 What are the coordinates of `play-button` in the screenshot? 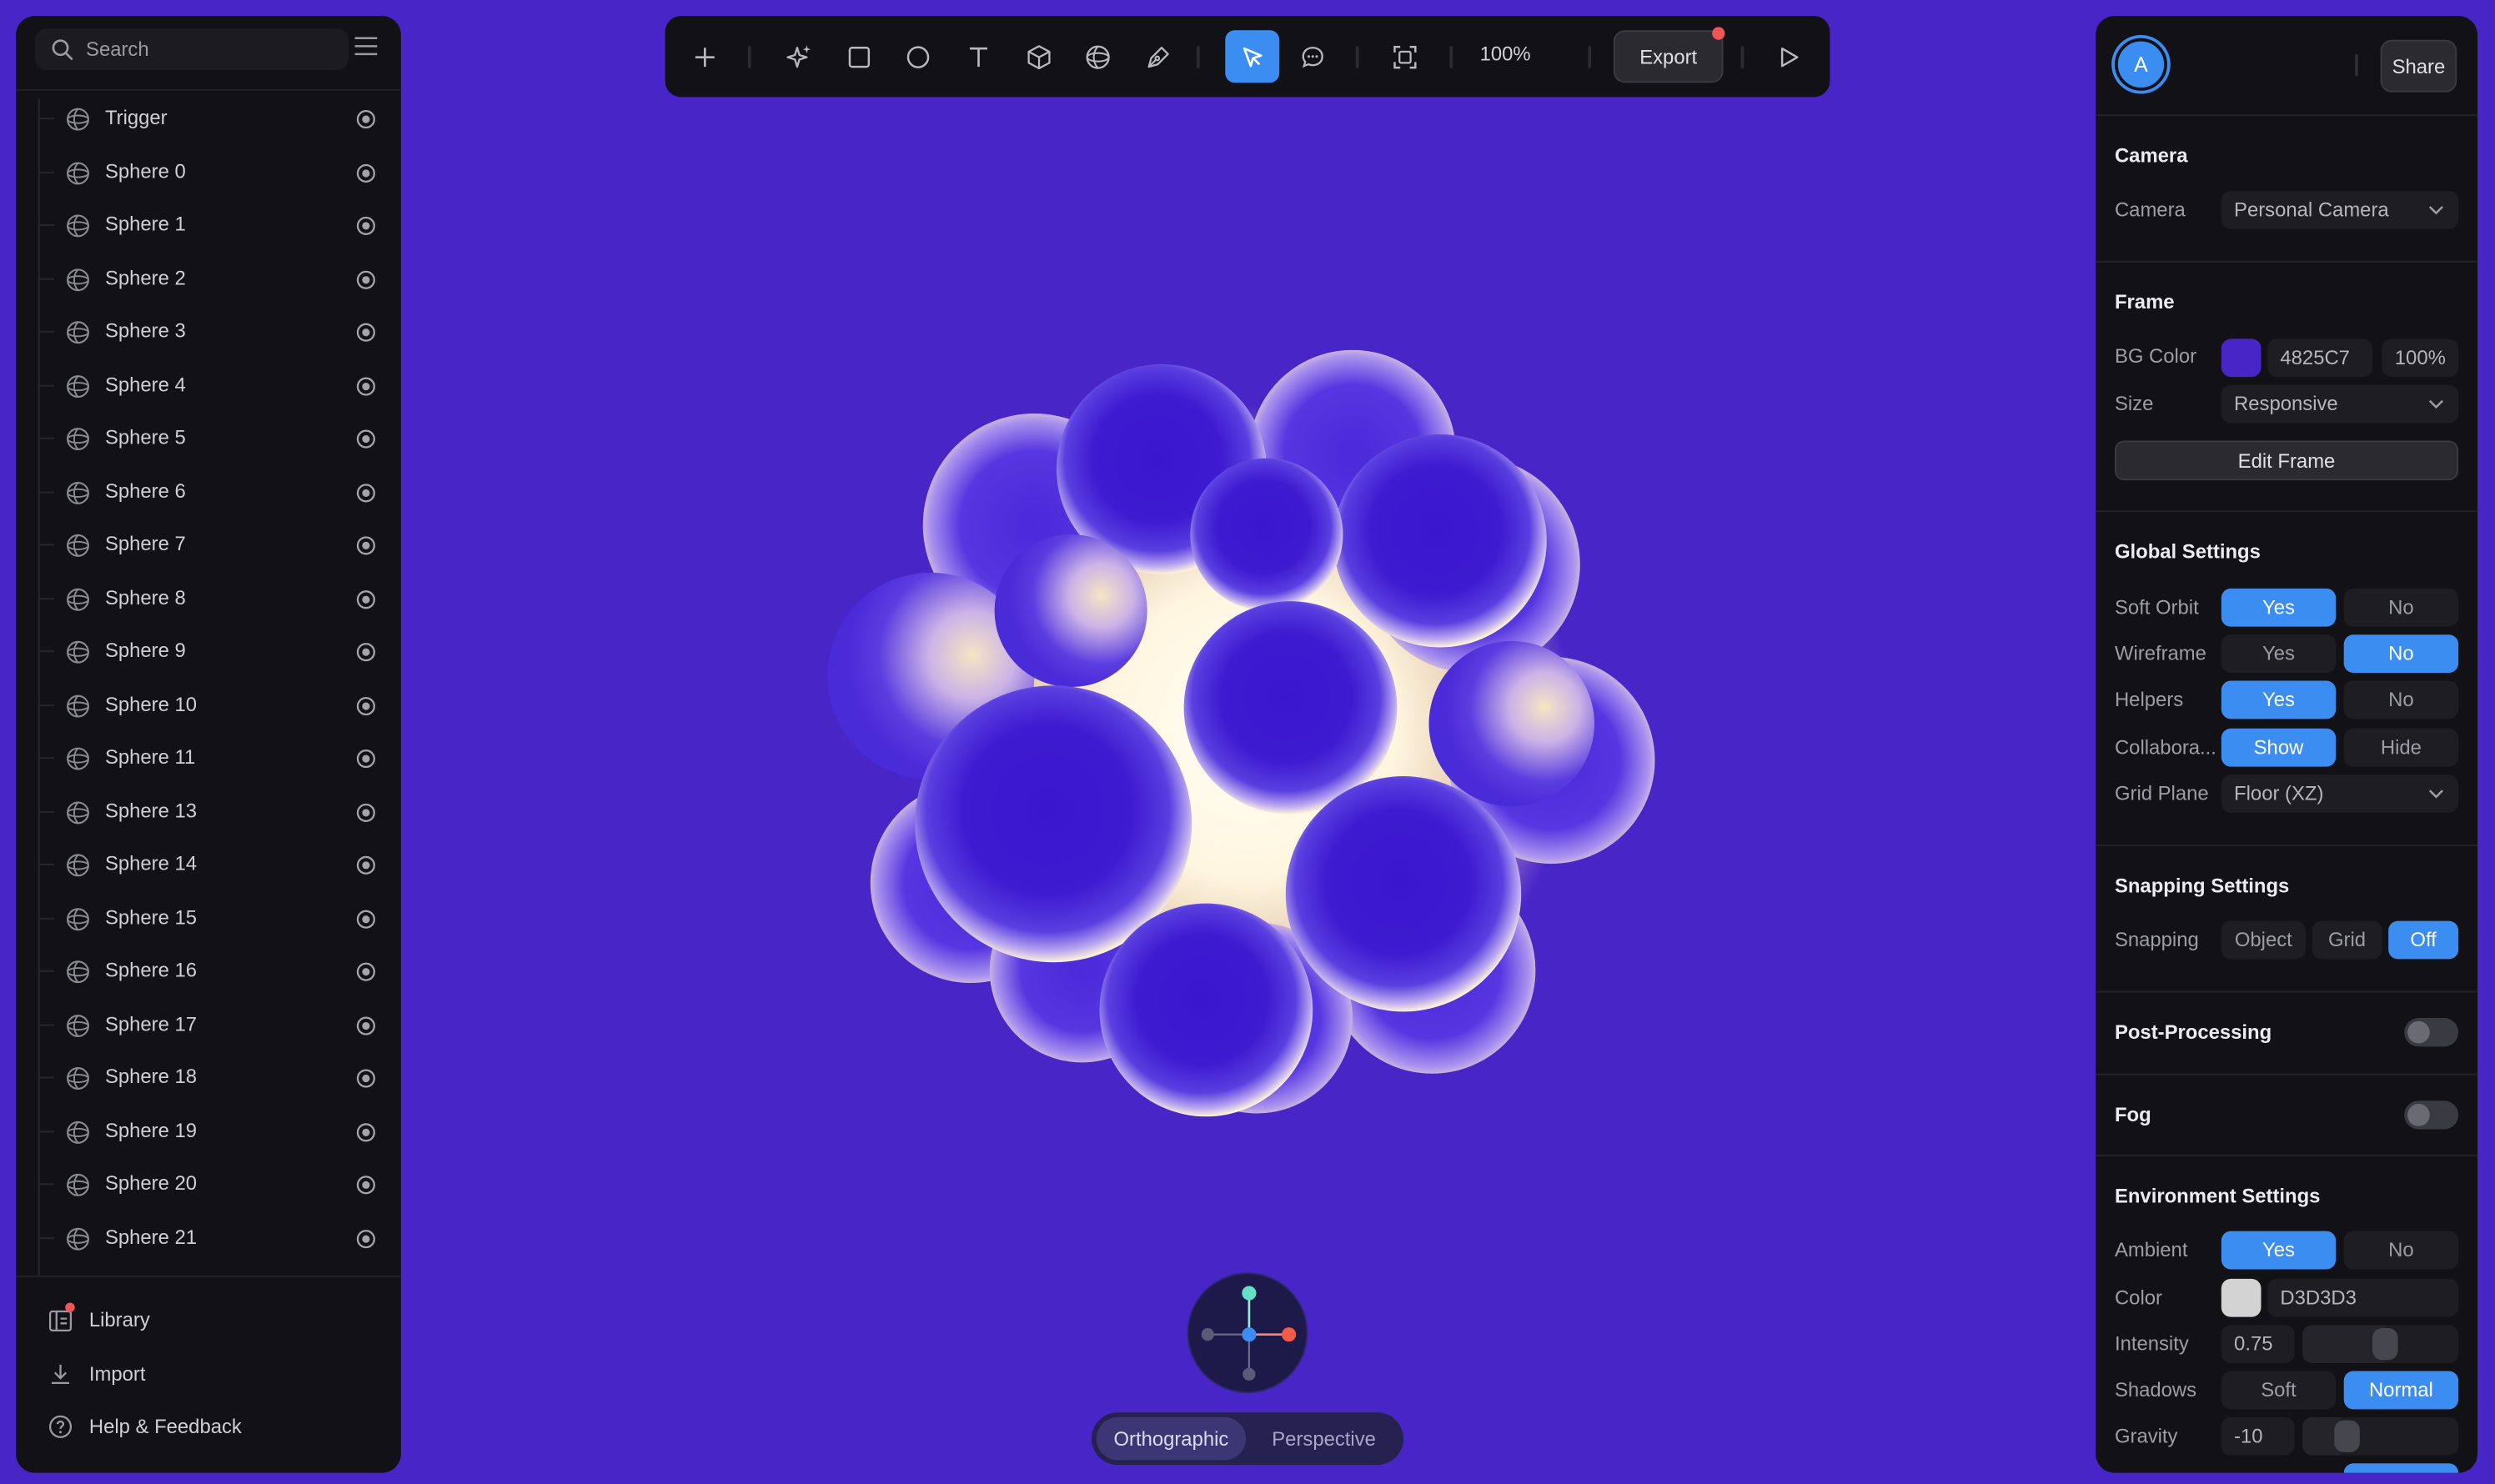 It's located at (1789, 57).